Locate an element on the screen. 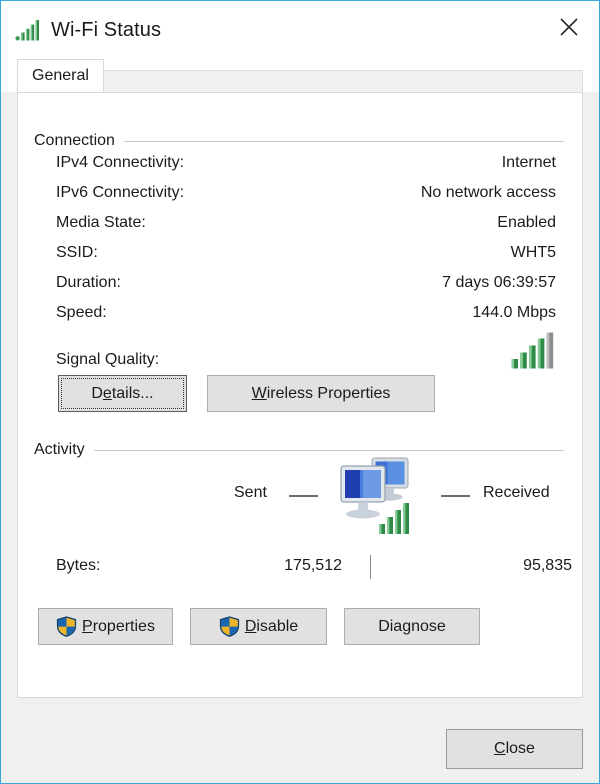 The height and width of the screenshot is (784, 600). connection-group-header: Connection is located at coordinates (299, 141).